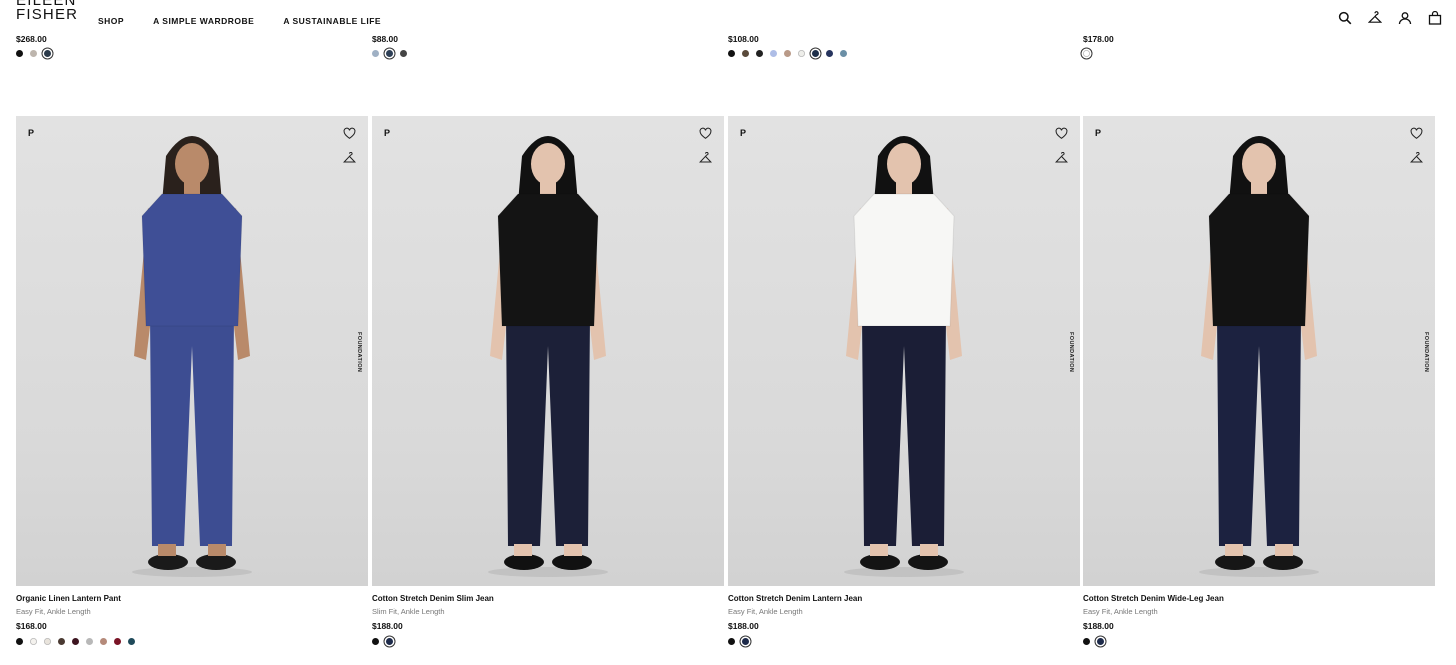 This screenshot has width=1456, height=665. Describe the element at coordinates (1405, 18) in the screenshot. I see `account-icon` at that location.